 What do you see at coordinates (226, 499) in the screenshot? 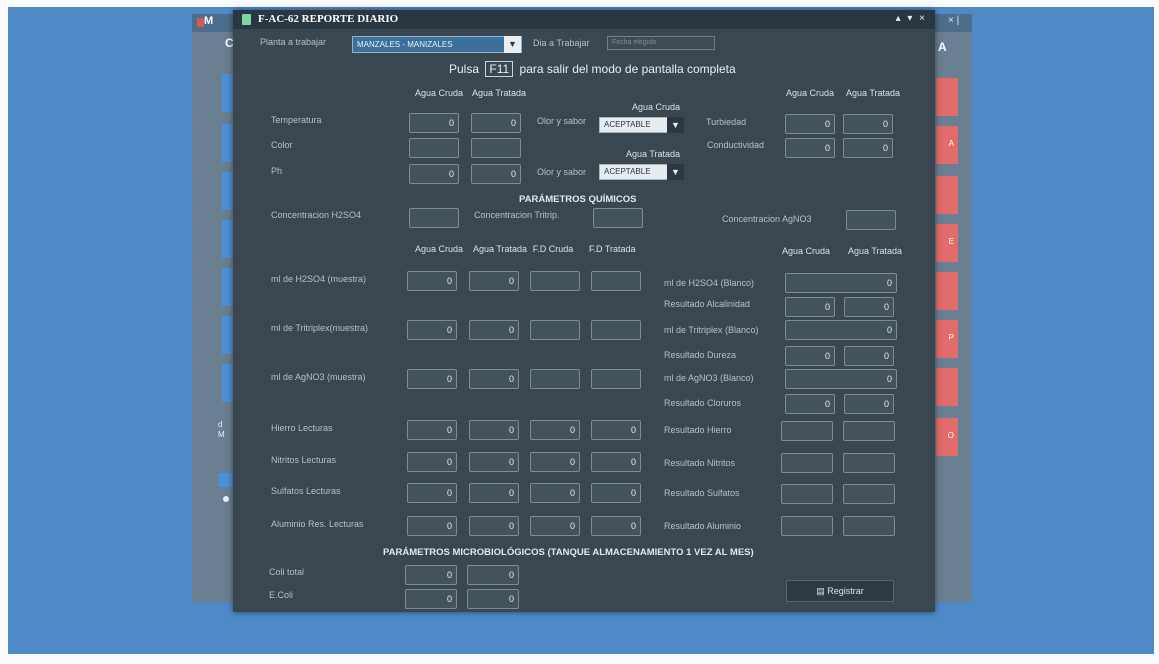
I see `background-radio` at bounding box center [226, 499].